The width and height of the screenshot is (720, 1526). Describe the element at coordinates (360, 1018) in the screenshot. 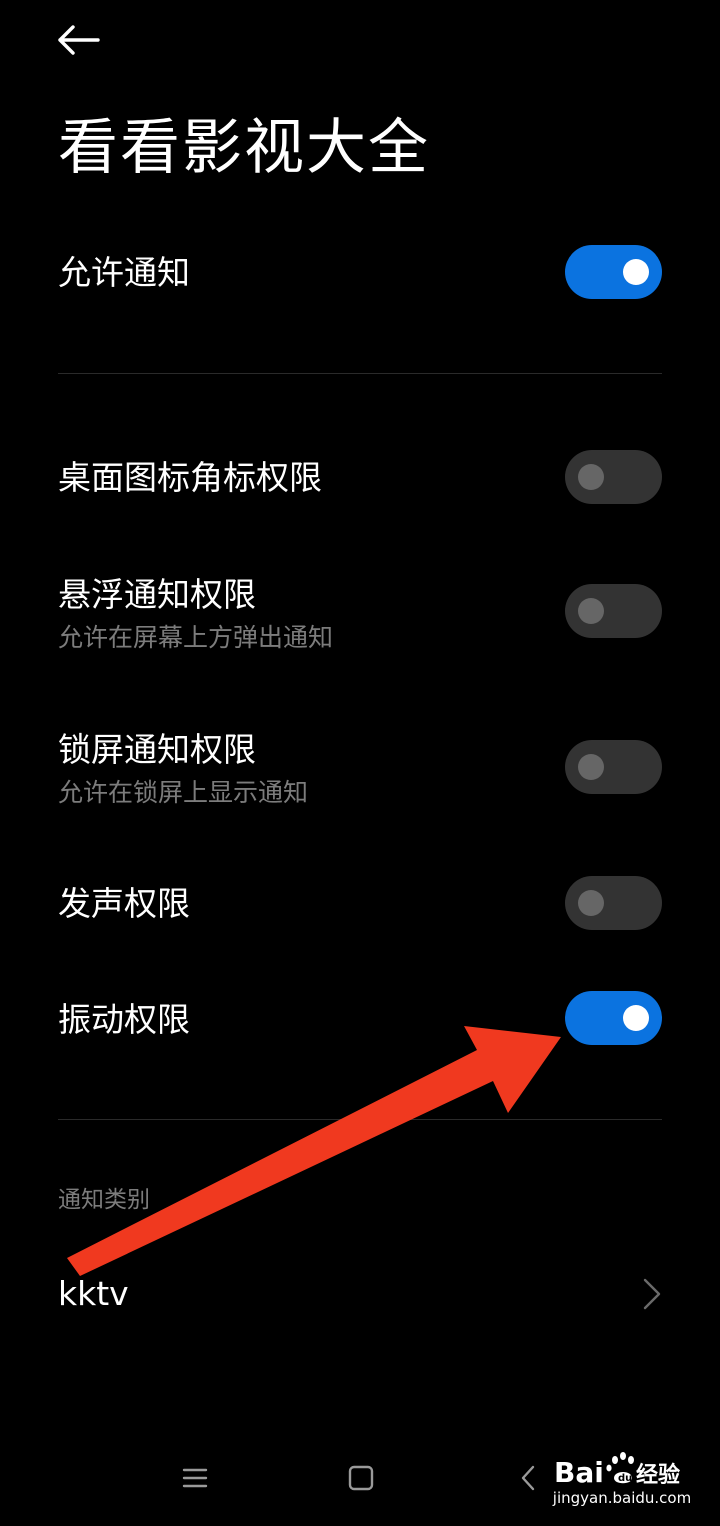

I see `vibration-permission-row: 振动权限` at that location.